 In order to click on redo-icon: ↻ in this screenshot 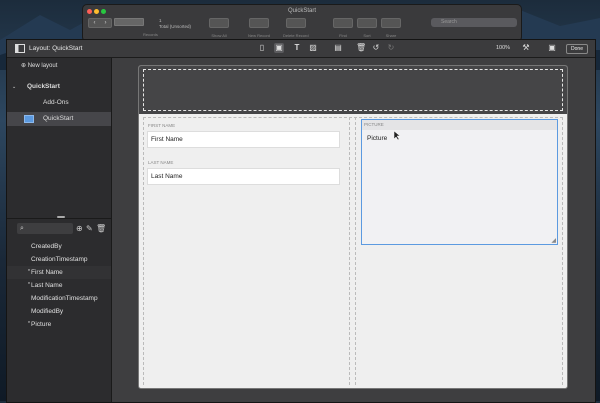, I will do `click(391, 48)`.